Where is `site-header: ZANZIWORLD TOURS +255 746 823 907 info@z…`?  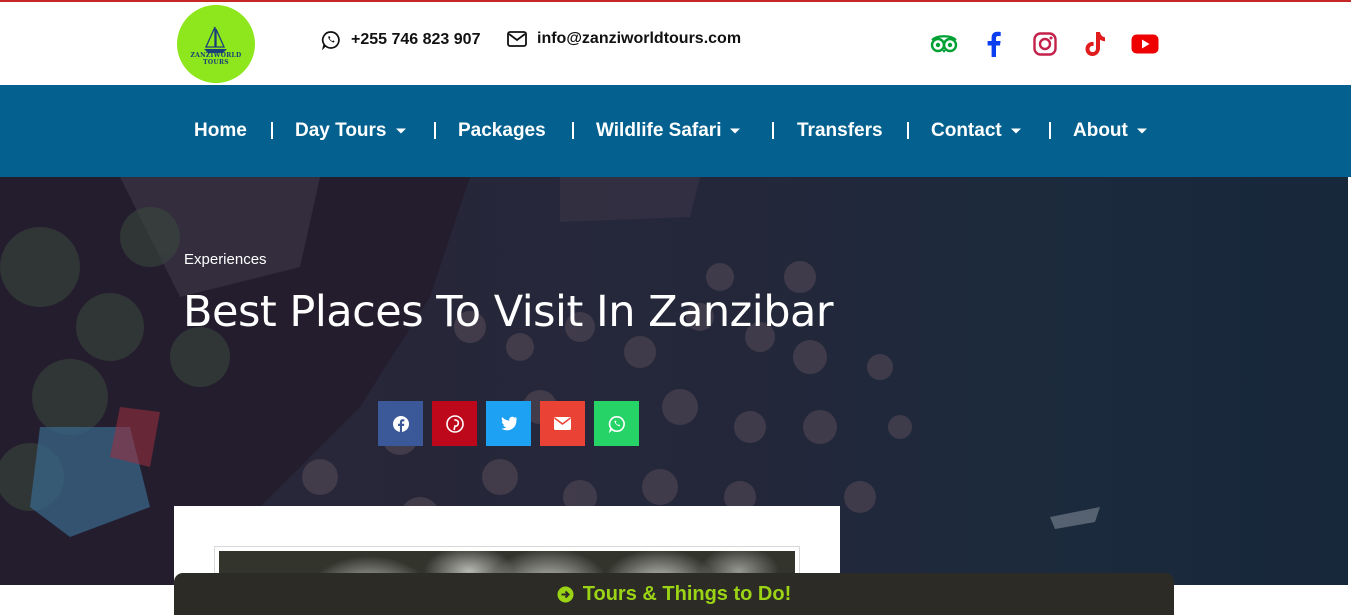 site-header: ZANZIWORLD TOURS +255 746 823 907 info@z… is located at coordinates (675, 43).